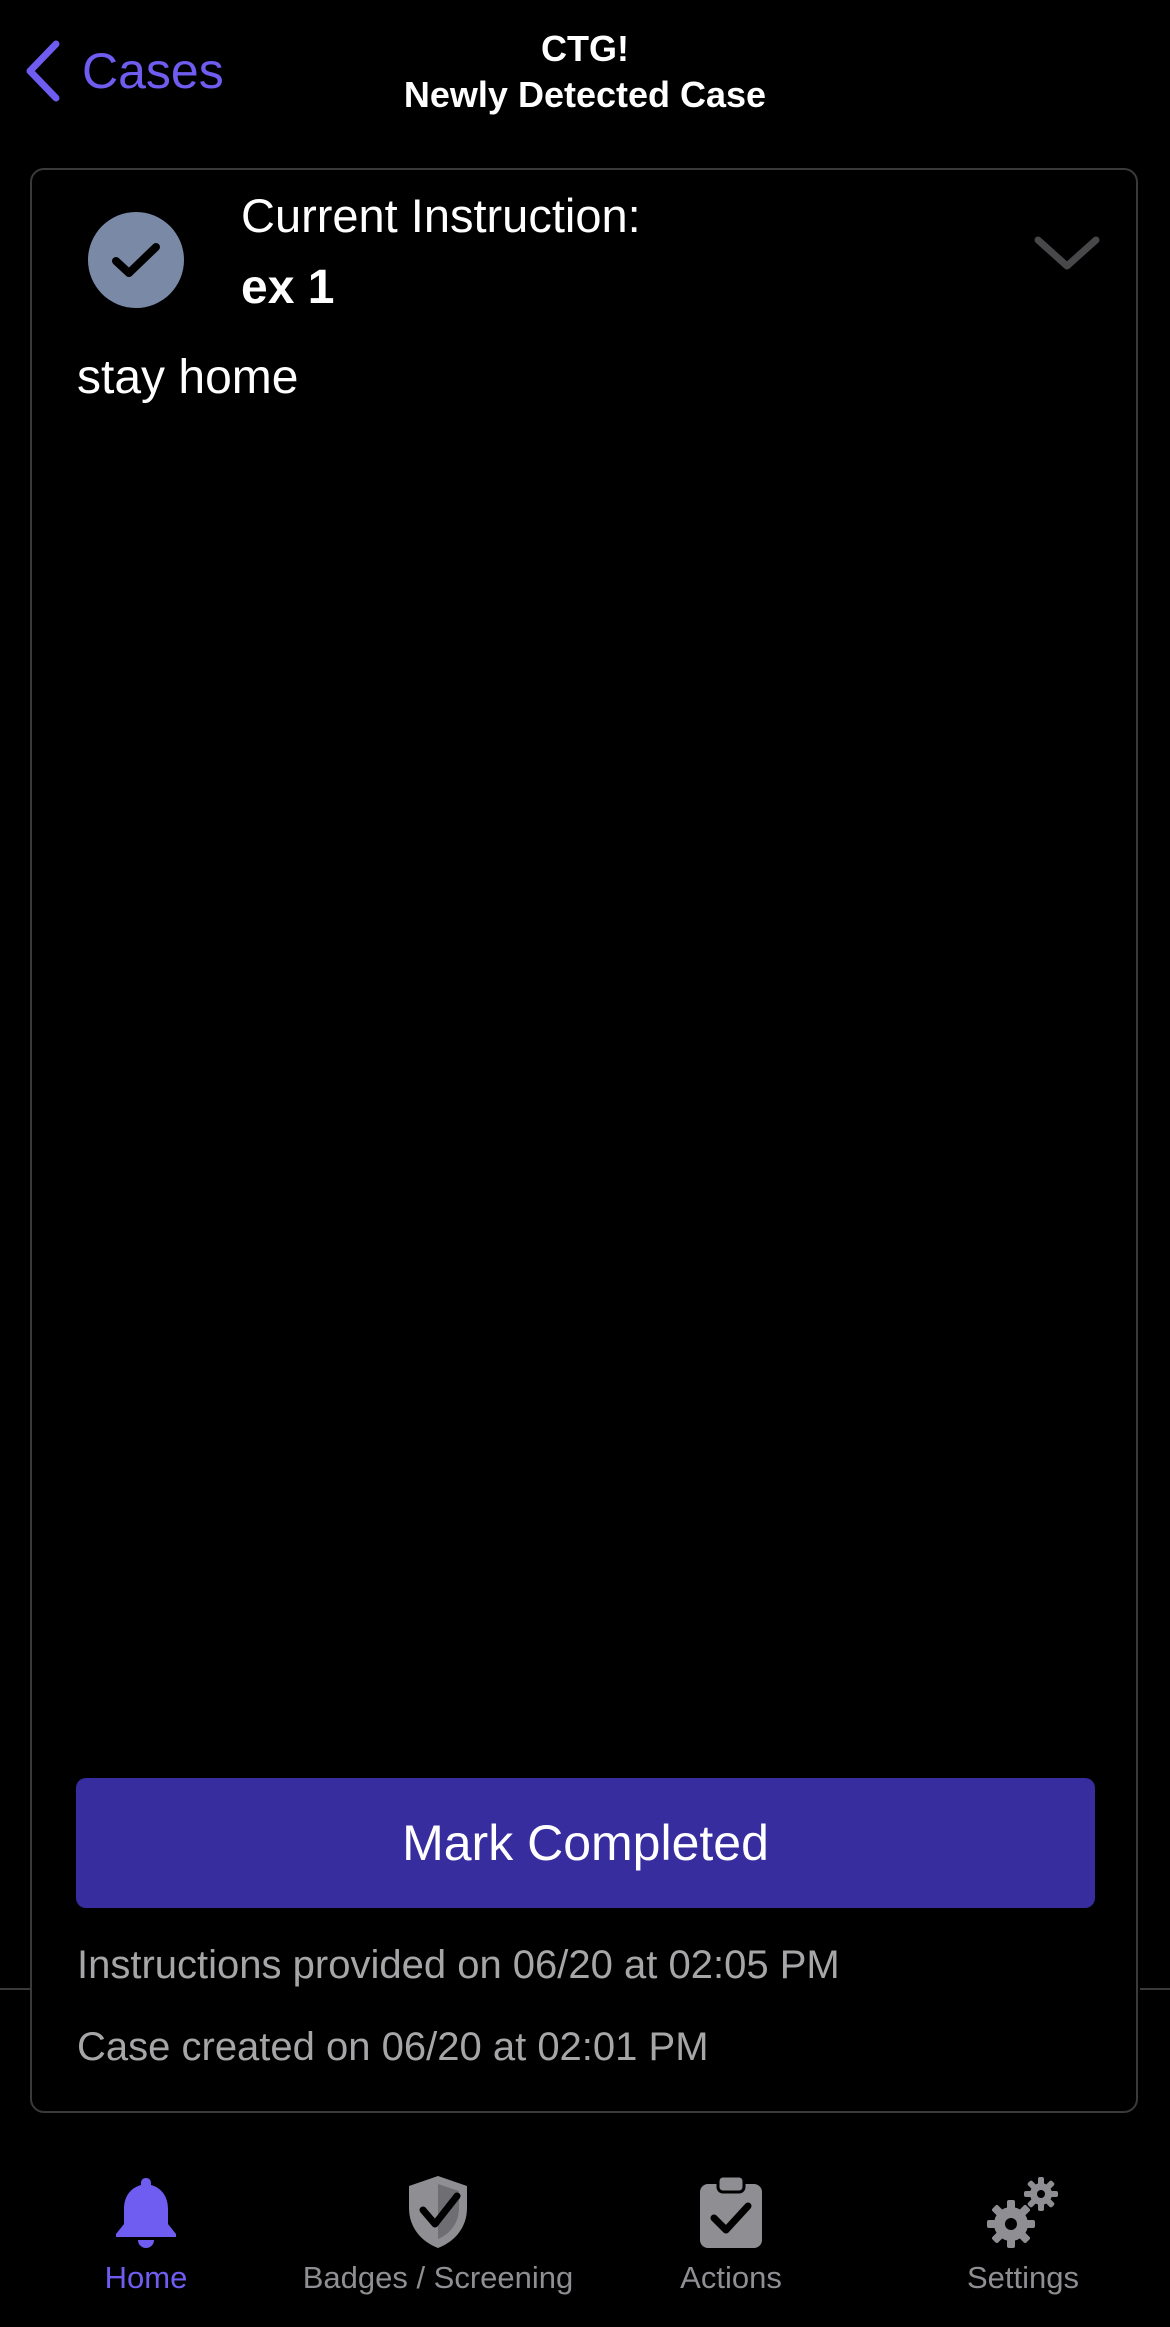  I want to click on shield-check-icon, so click(438, 2209).